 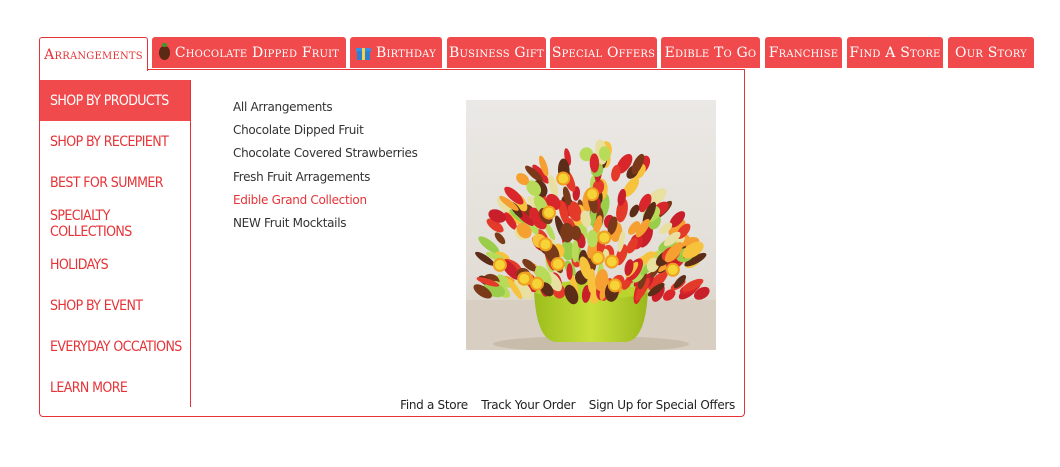 I want to click on tab-special-offers: Special Offers, so click(x=603, y=52).